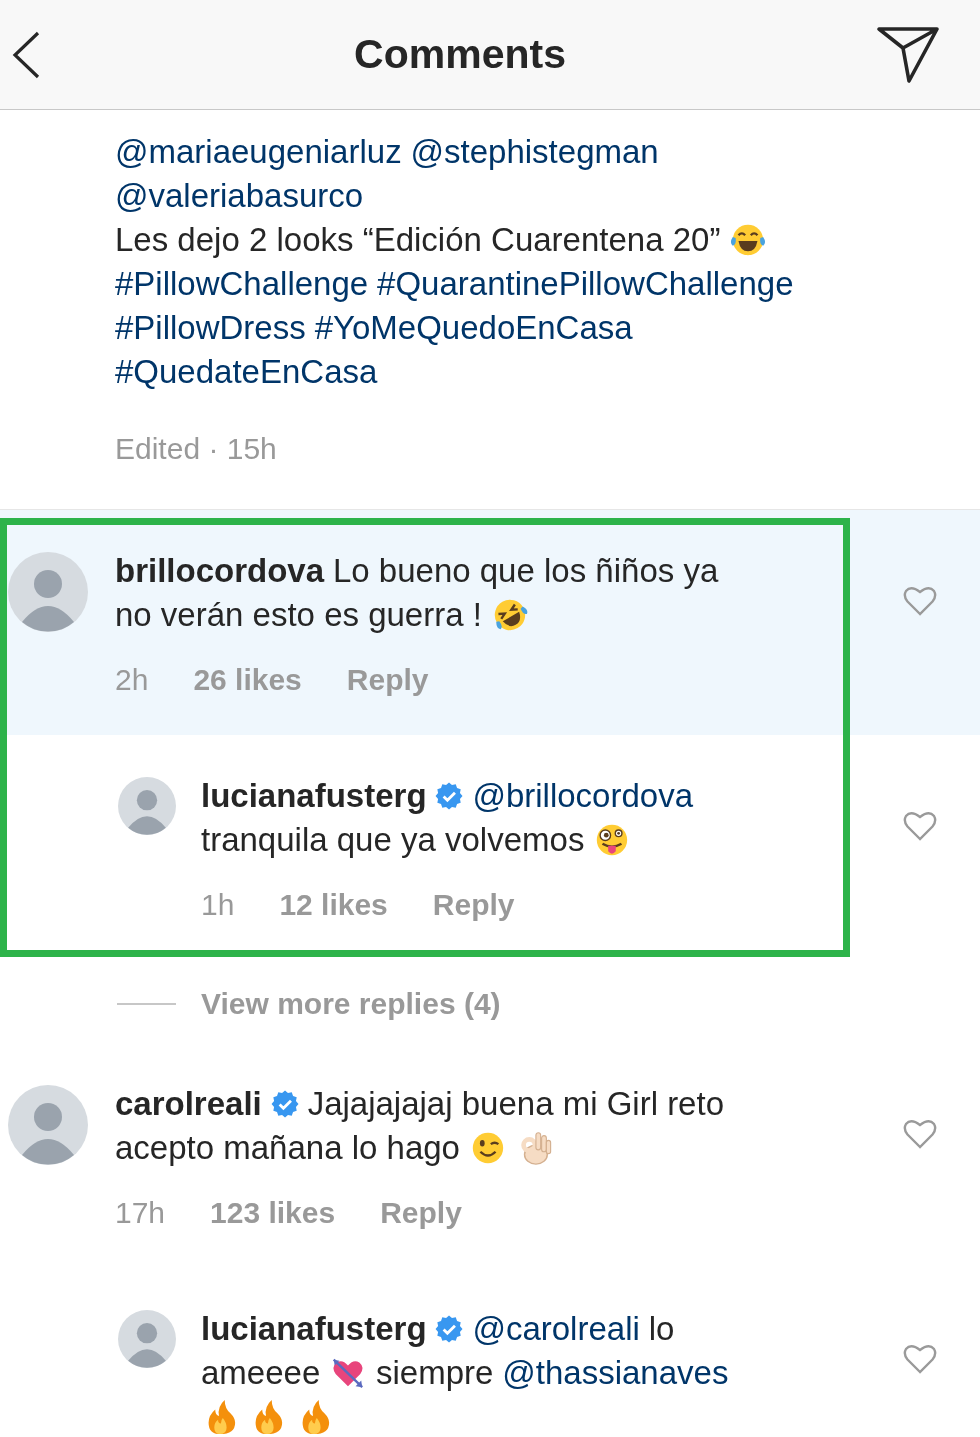 This screenshot has width=980, height=1437. Describe the element at coordinates (258, 152) in the screenshot. I see `mention-link: @mariaeugeniarluz` at that location.